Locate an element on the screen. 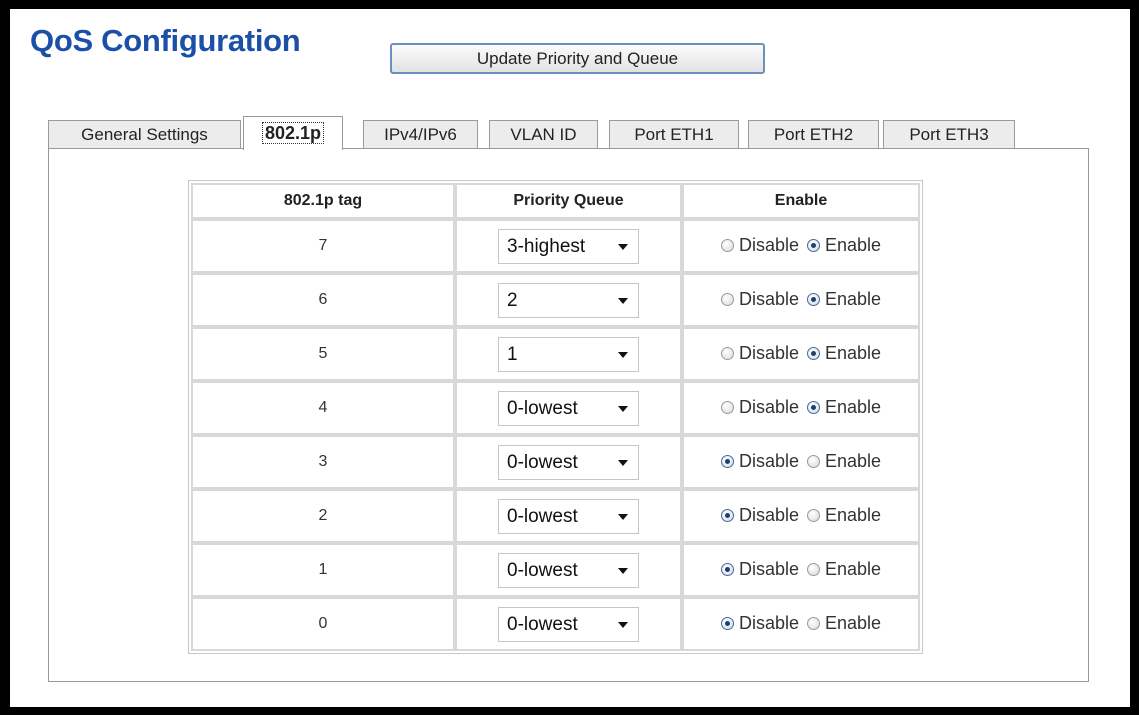 The image size is (1139, 715). tab-port-eth3: Port ETH3 is located at coordinates (949, 134).